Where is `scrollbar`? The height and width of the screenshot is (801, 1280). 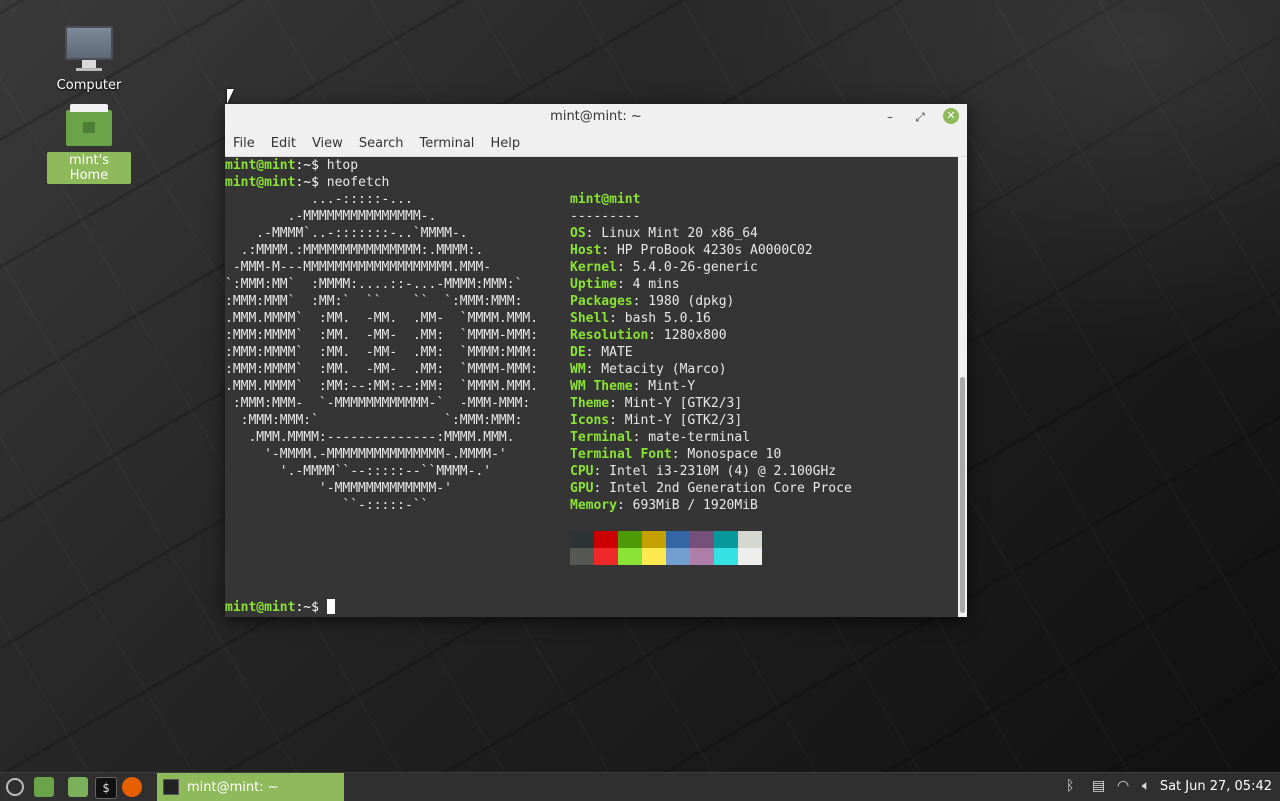 scrollbar is located at coordinates (962, 387).